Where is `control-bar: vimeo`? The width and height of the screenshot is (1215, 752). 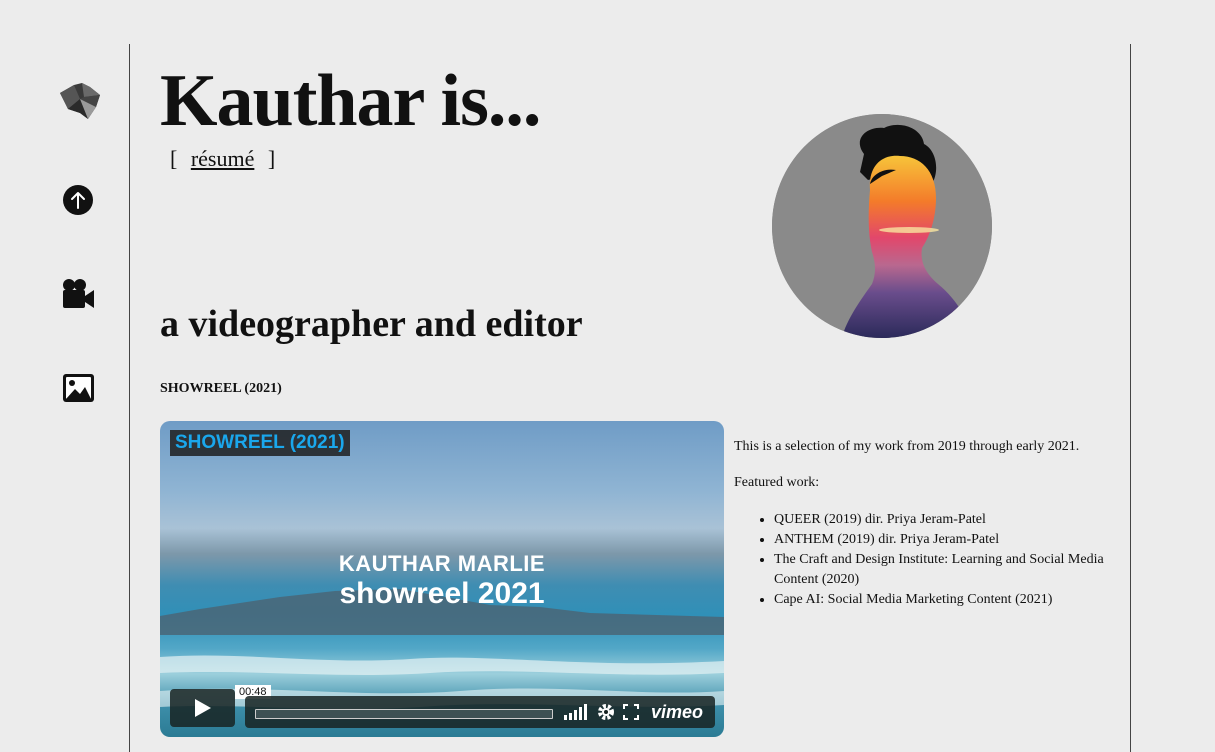 control-bar: vimeo is located at coordinates (480, 712).